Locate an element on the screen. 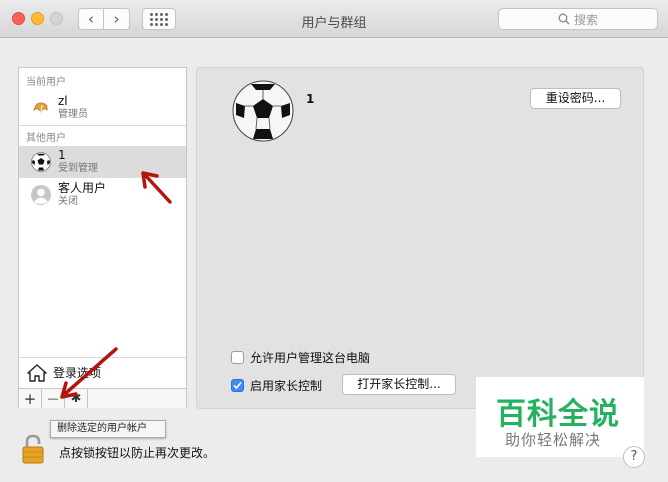 The image size is (668, 482). login-options-label: 登录选项 is located at coordinates (77, 373).